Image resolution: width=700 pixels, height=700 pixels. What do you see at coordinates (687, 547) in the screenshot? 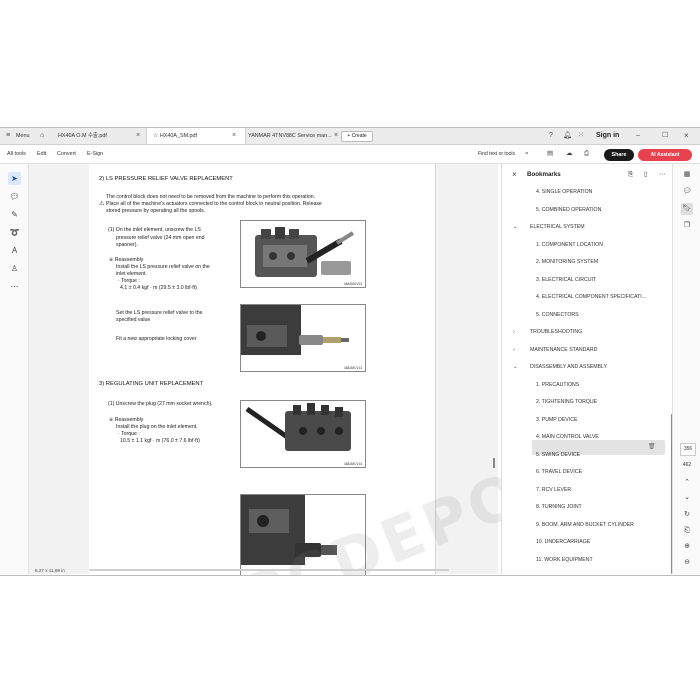
I see `zoom-in-icon: ⊕` at bounding box center [687, 547].